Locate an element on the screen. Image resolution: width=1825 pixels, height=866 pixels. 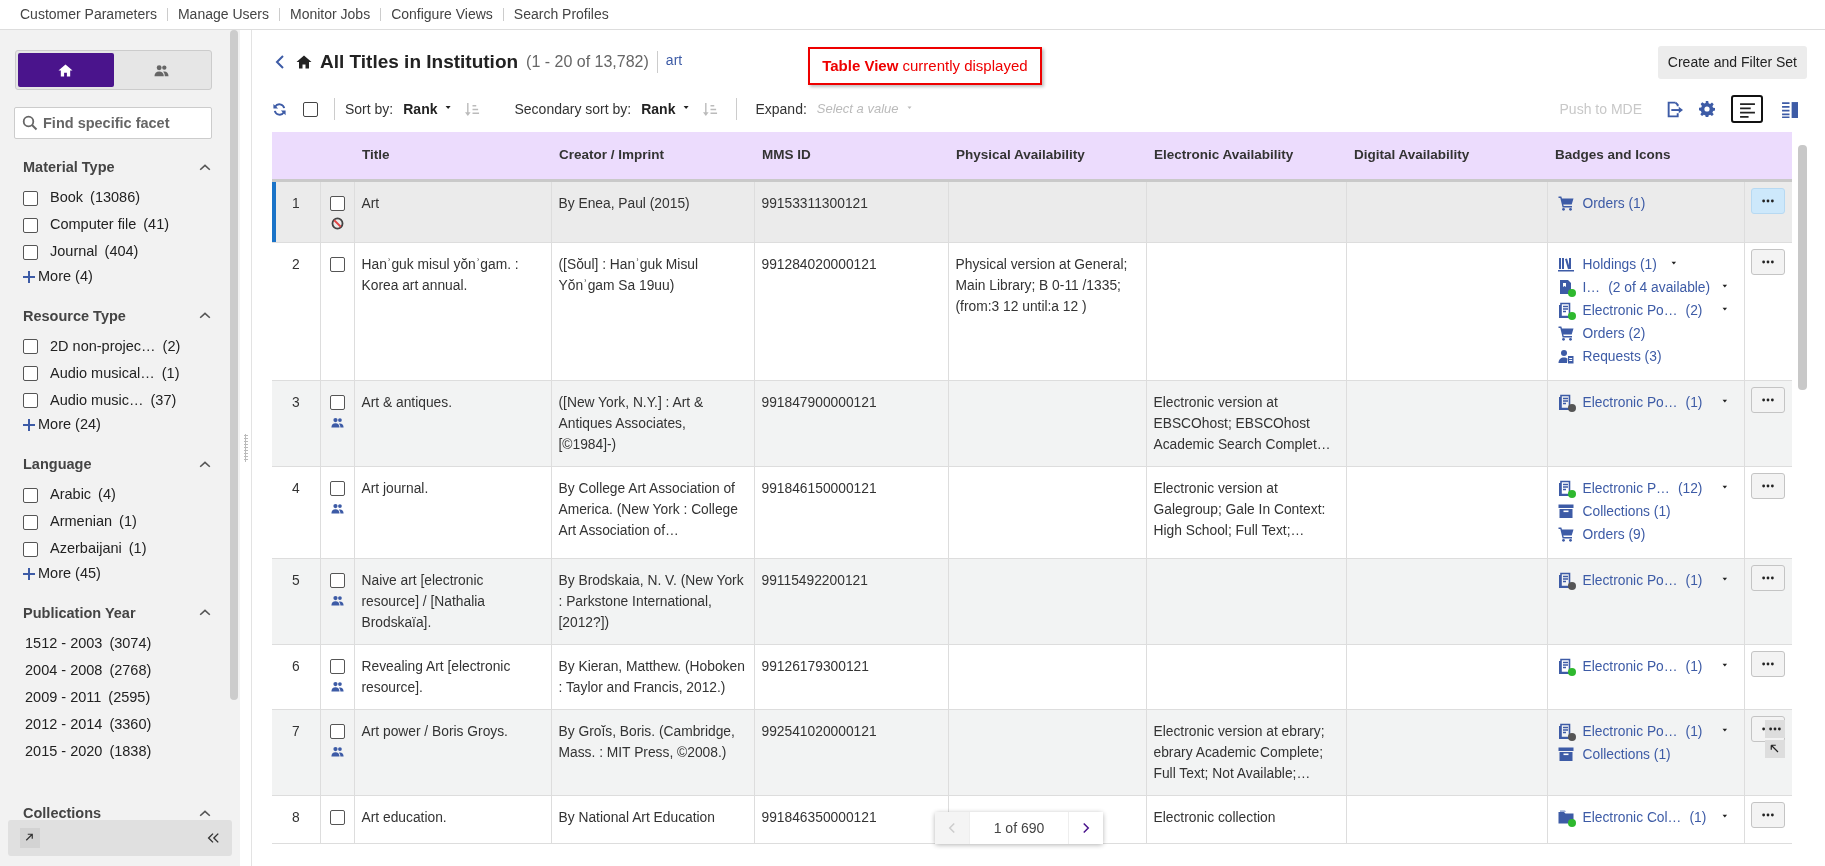
plus-icon is located at coordinates (29, 425).